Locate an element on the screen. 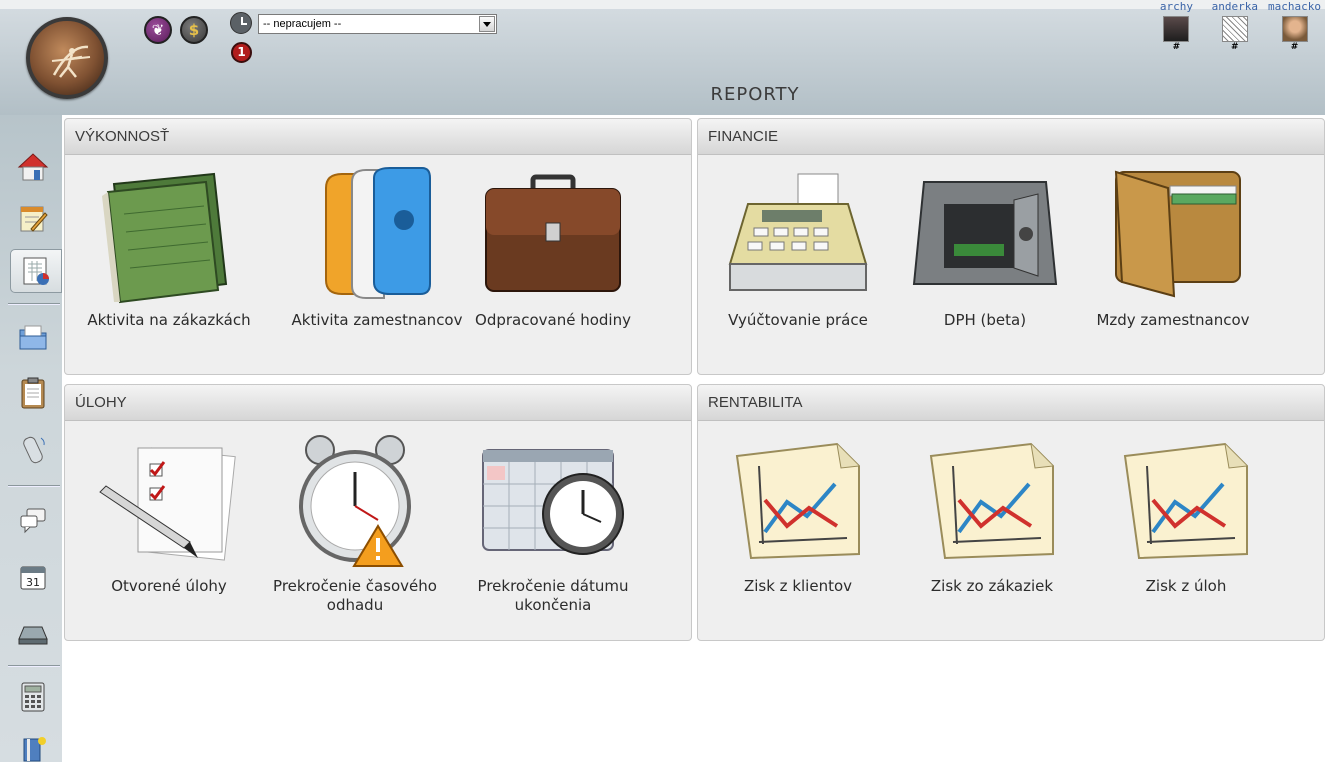 This screenshot has height=771, width=1325. tile-label: Prekročenie dátumu ukončenia is located at coordinates (553, 595).